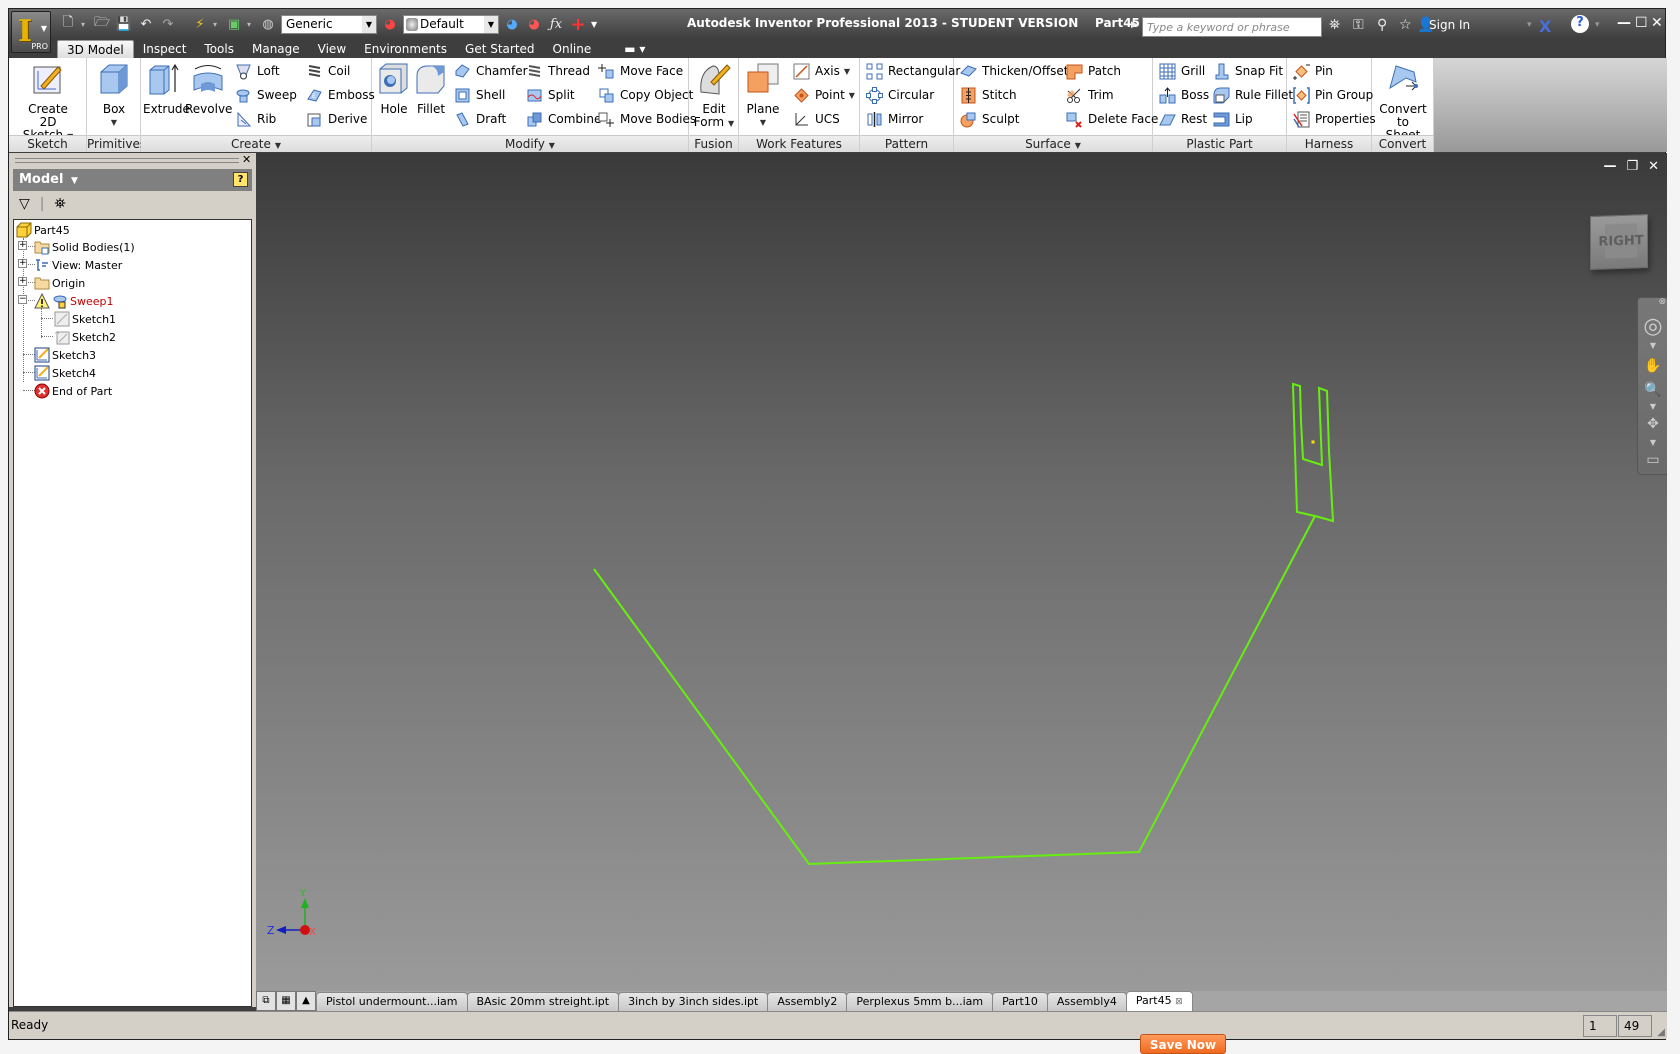  Describe the element at coordinates (1184, 95) in the screenshot. I see `boss-button: Boss` at that location.